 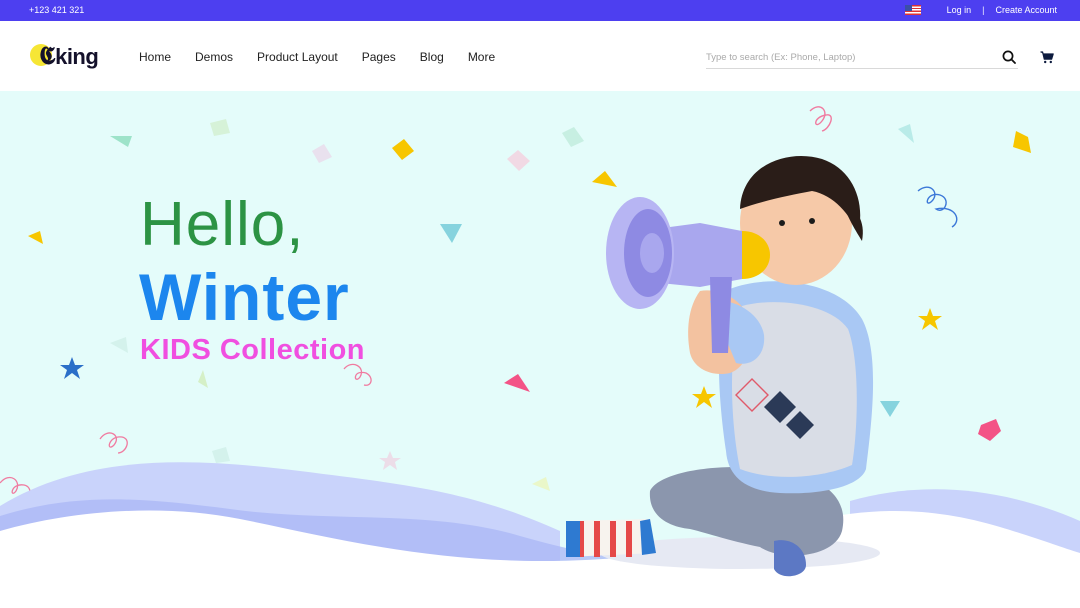 I want to click on nav-item-blog: Blog, so click(x=432, y=57).